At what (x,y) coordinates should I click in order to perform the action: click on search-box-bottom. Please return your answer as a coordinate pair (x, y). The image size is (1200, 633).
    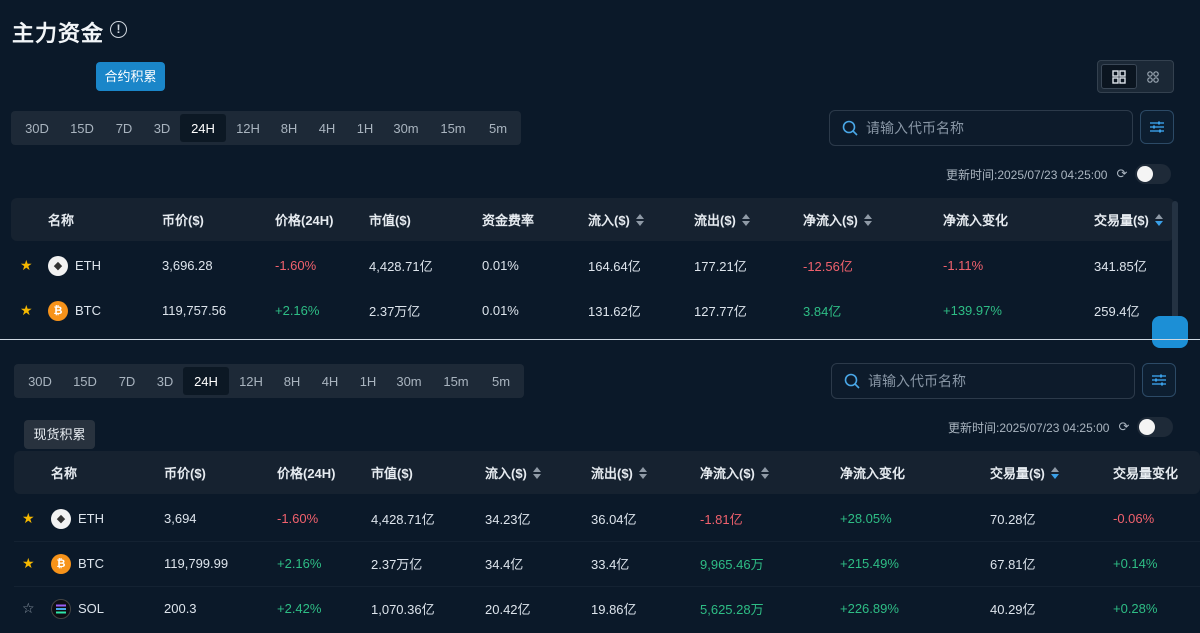
    Looking at the image, I should click on (983, 381).